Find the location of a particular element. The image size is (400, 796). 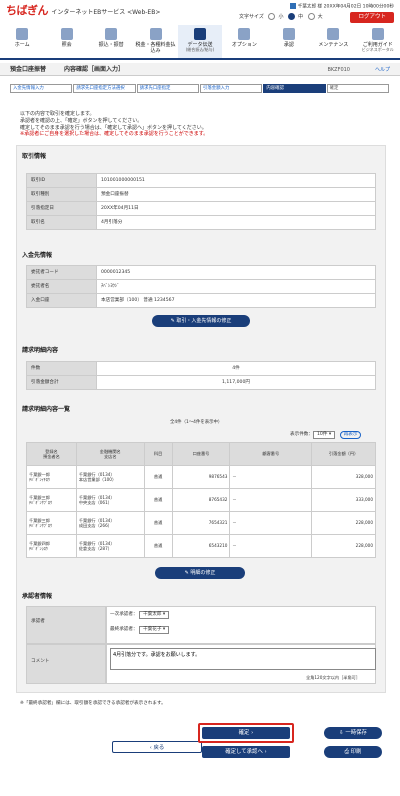

nav-item-2: 振込・振替 is located at coordinates (111, 41).